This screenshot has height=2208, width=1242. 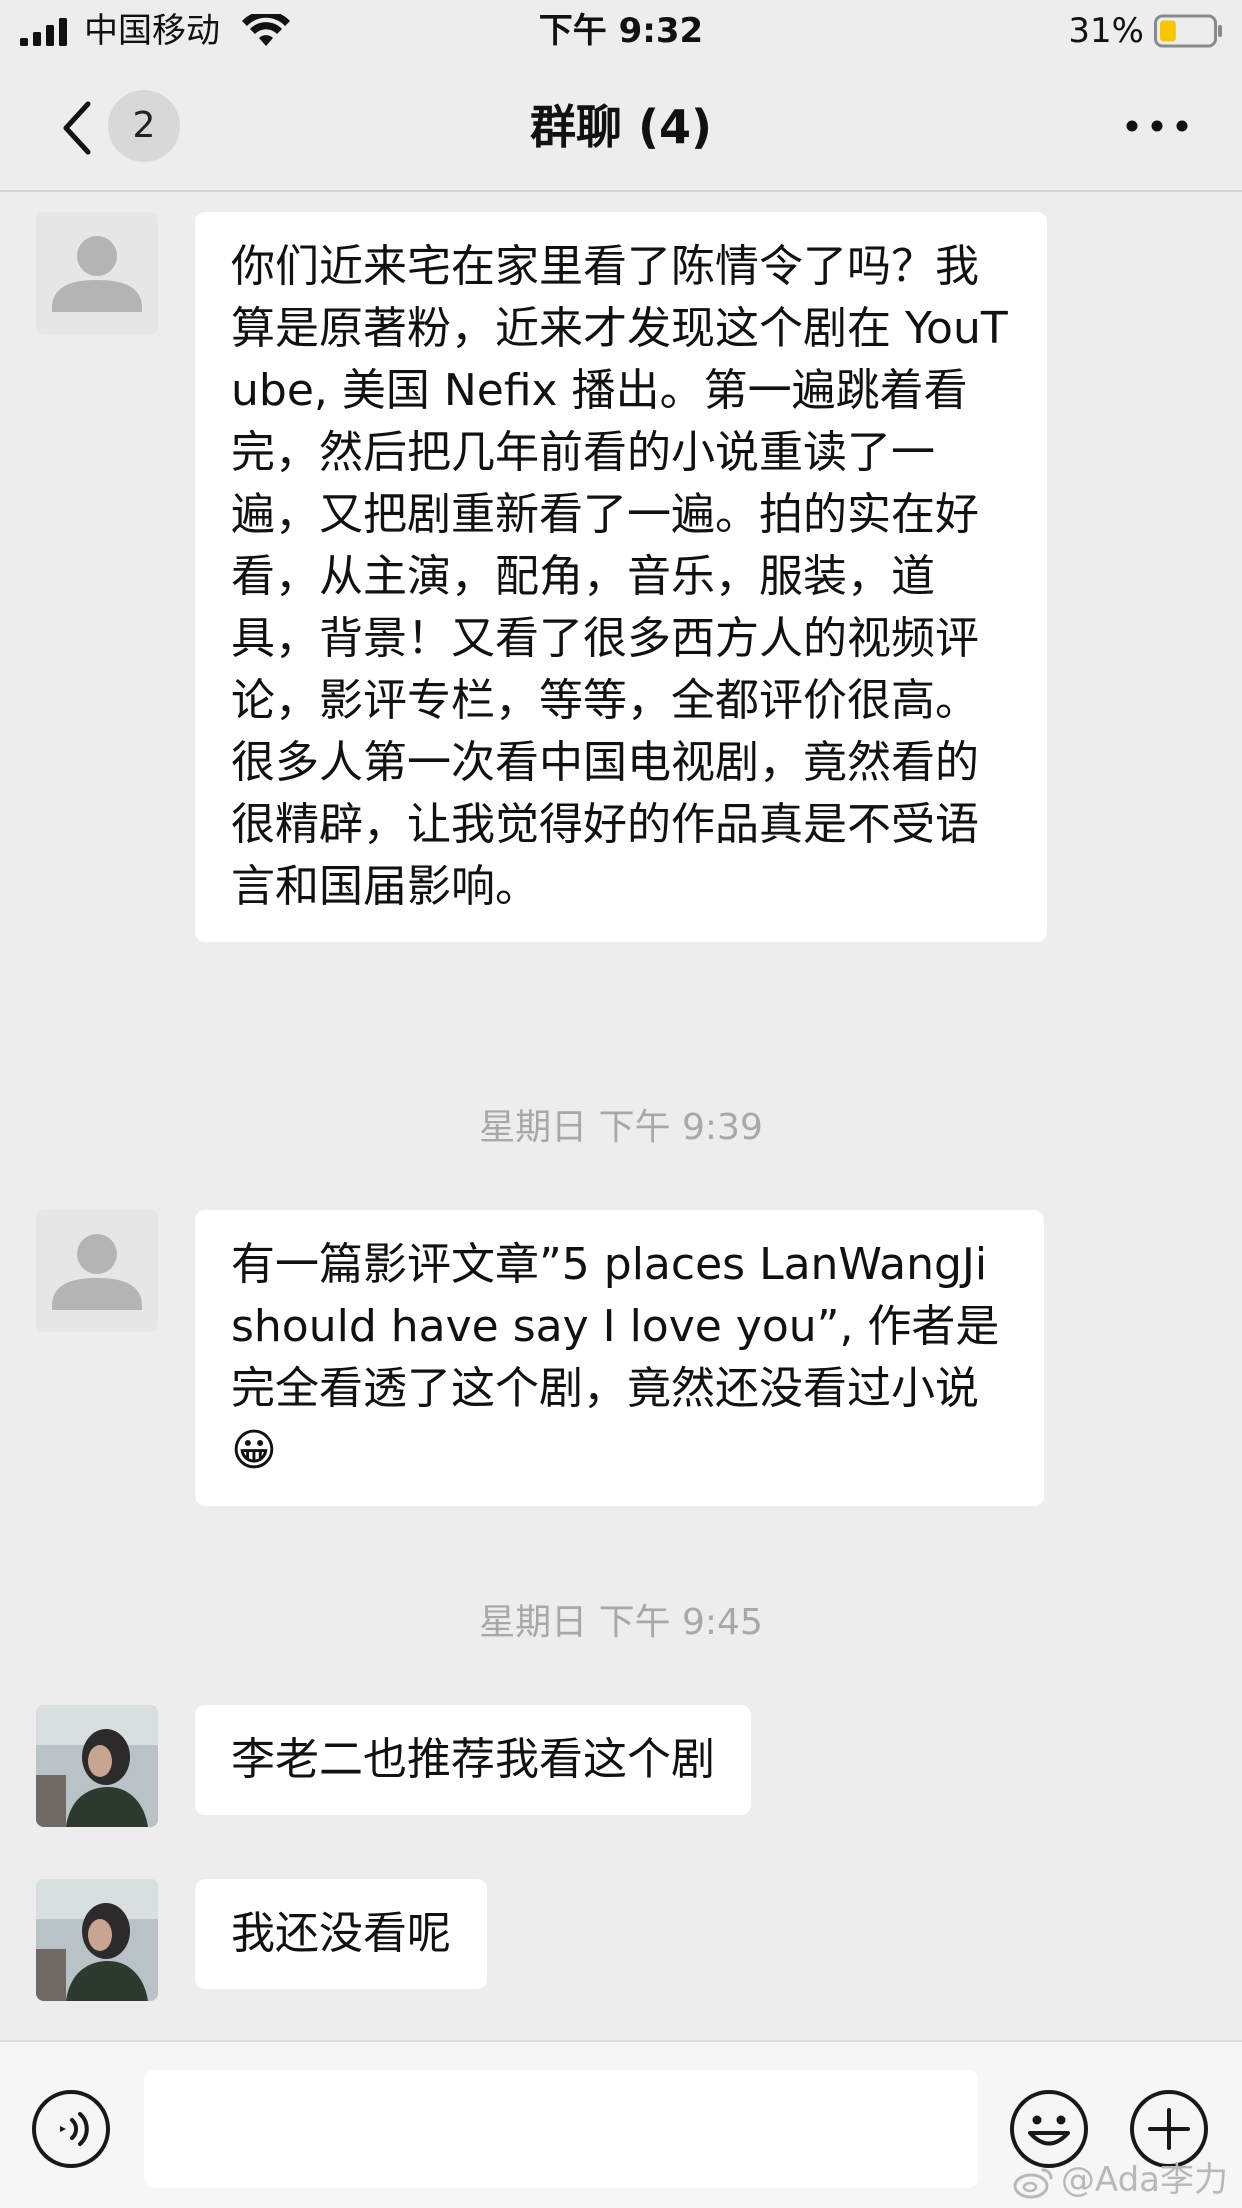 I want to click on nav-bar: 群聊 (4) 2, so click(x=621, y=127).